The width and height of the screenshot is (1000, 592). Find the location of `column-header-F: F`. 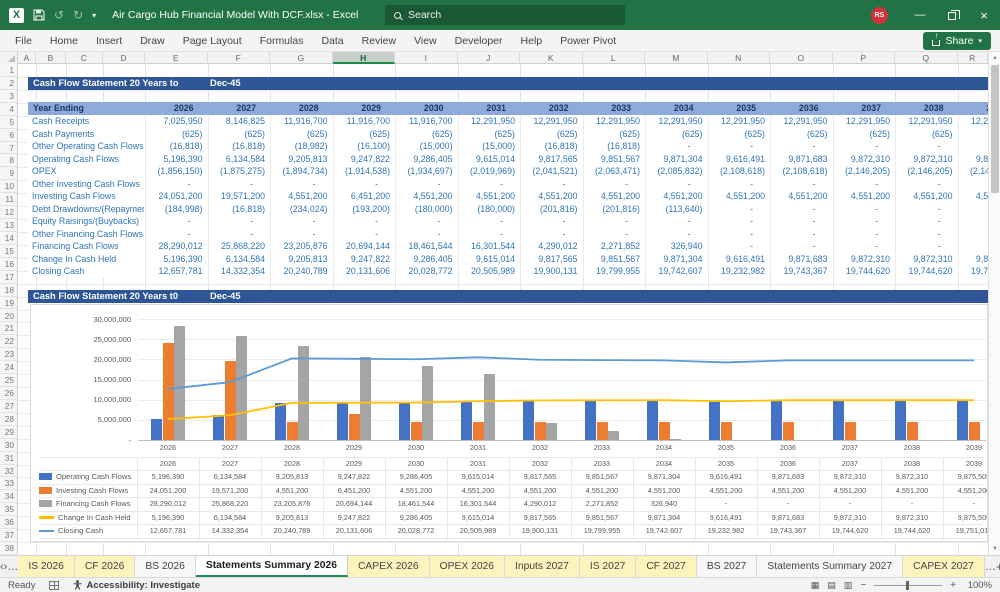

column-header-F: F is located at coordinates (239, 58).